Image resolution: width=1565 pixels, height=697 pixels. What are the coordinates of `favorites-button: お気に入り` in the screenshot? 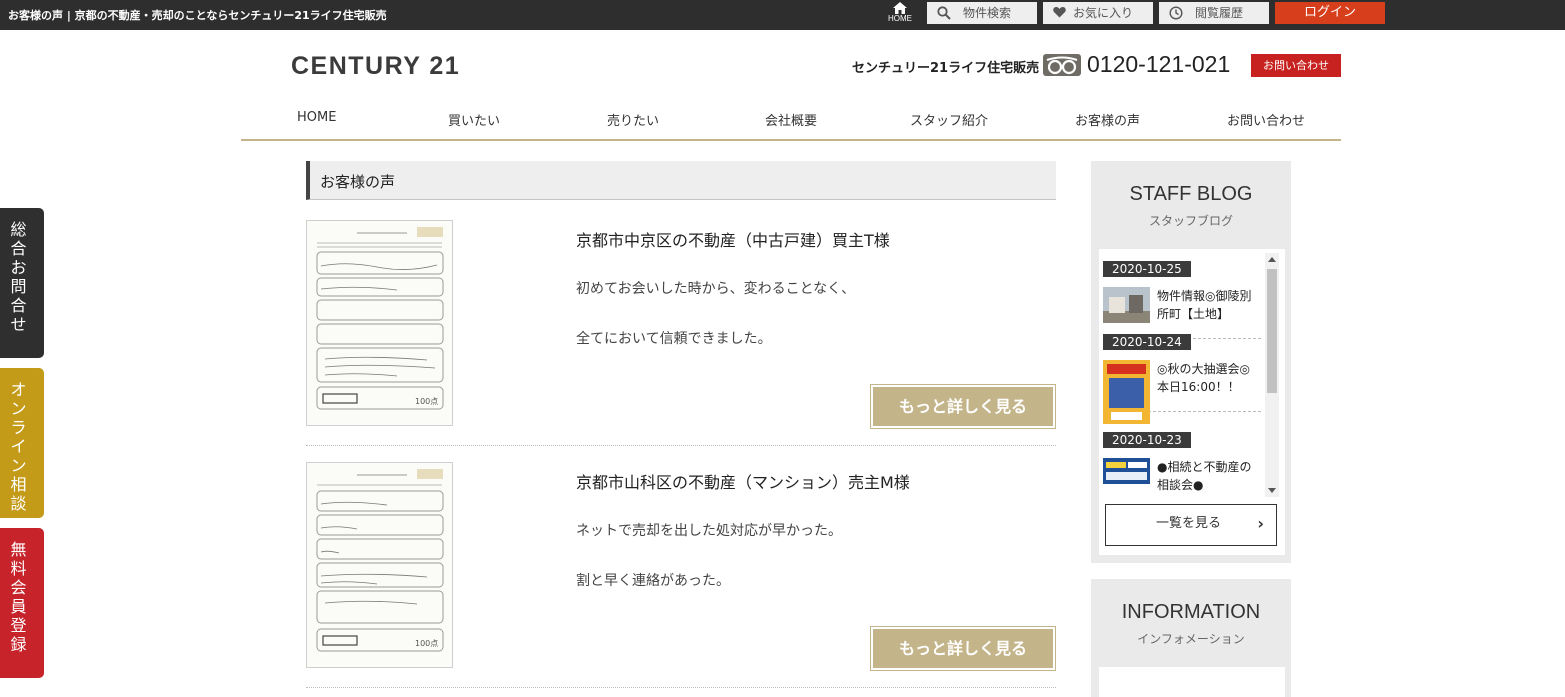 It's located at (1098, 13).